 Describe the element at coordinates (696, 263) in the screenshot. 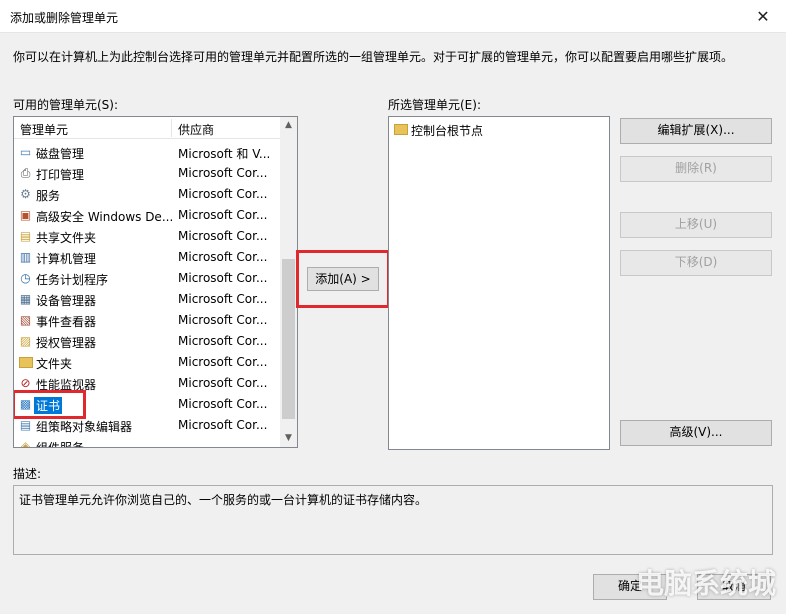

I see `move-down-button: 下移(D)` at that location.